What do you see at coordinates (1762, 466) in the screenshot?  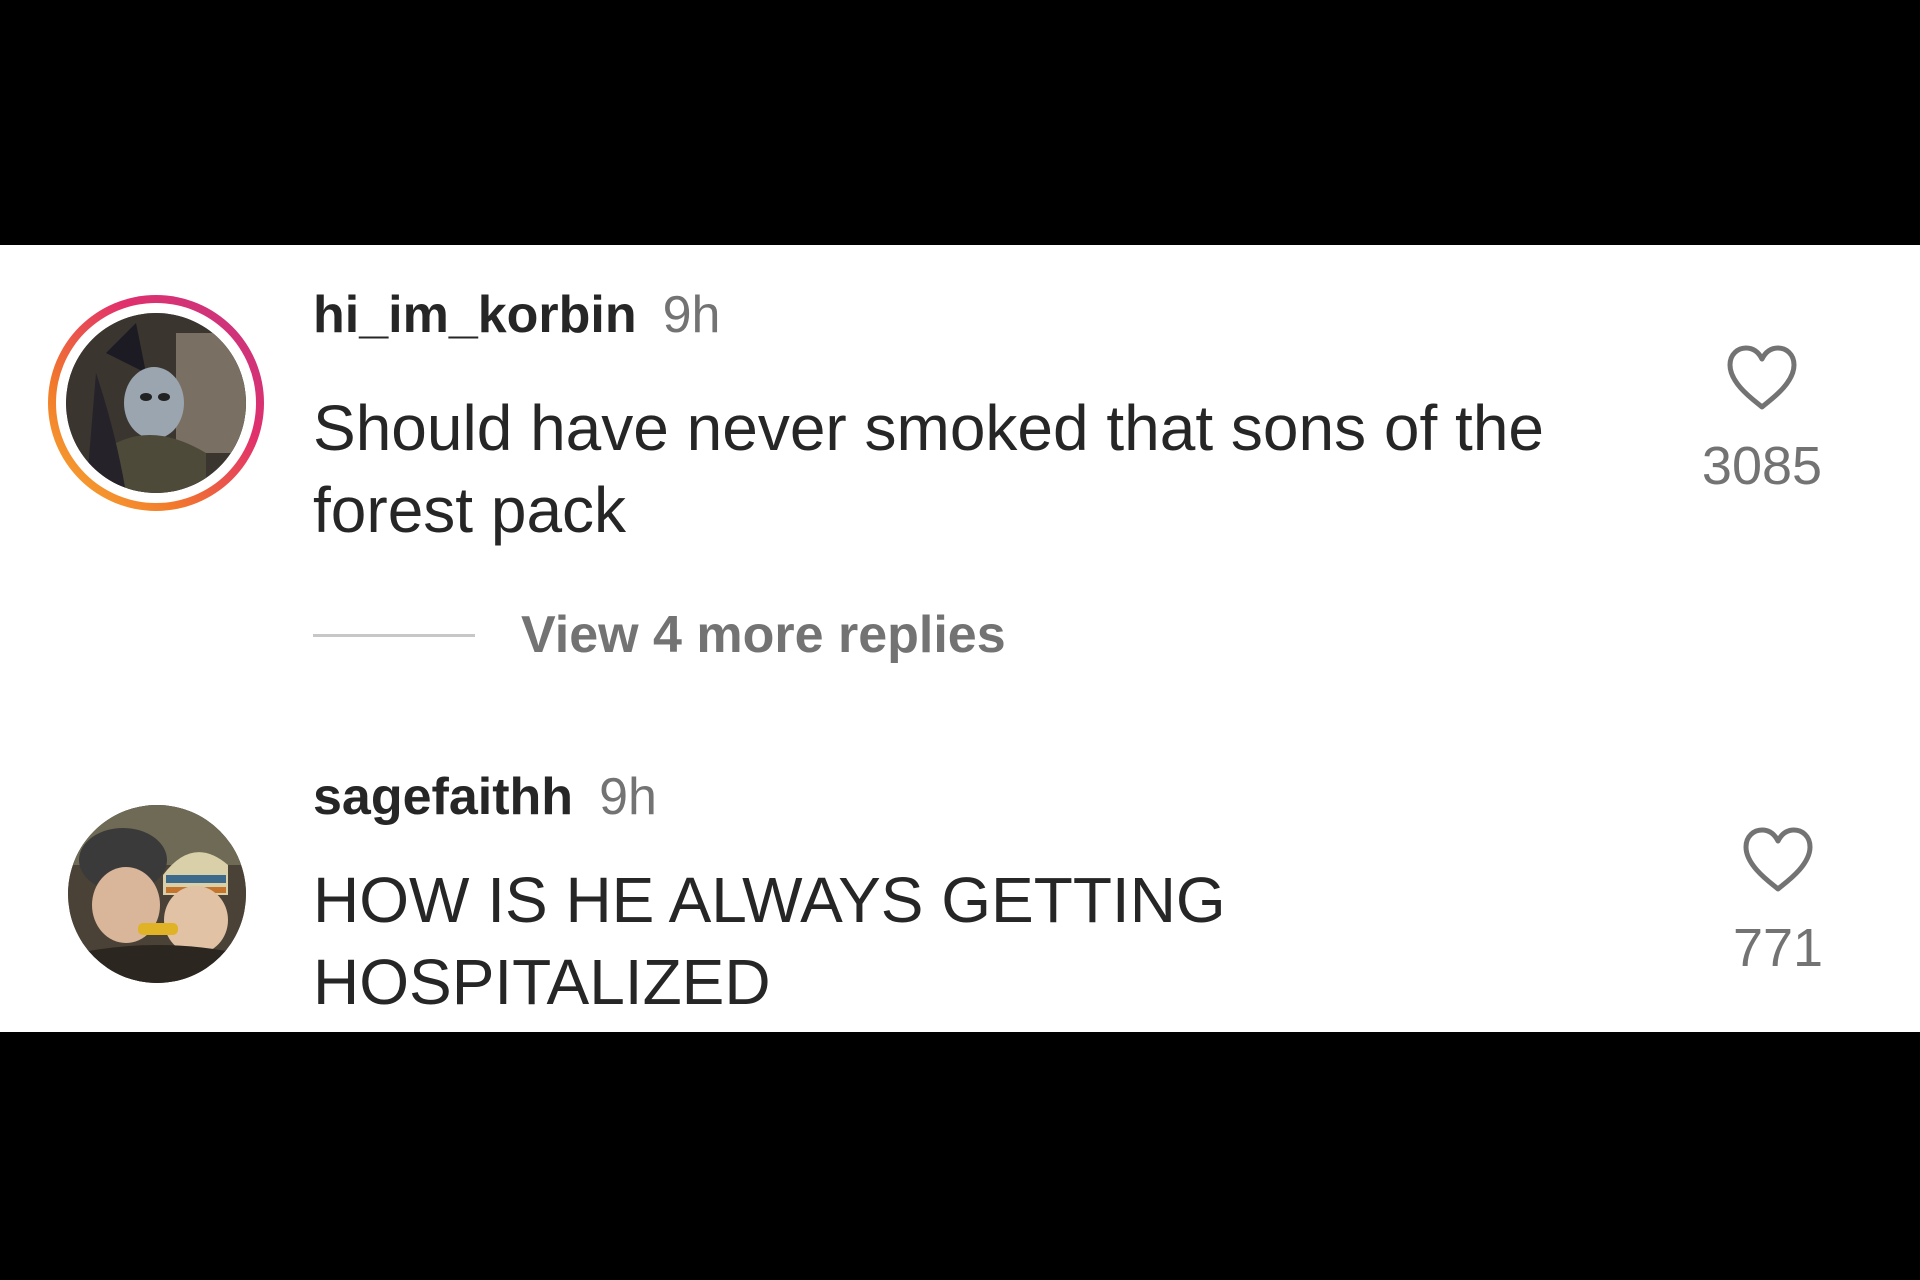 I see `like-count: 3085` at bounding box center [1762, 466].